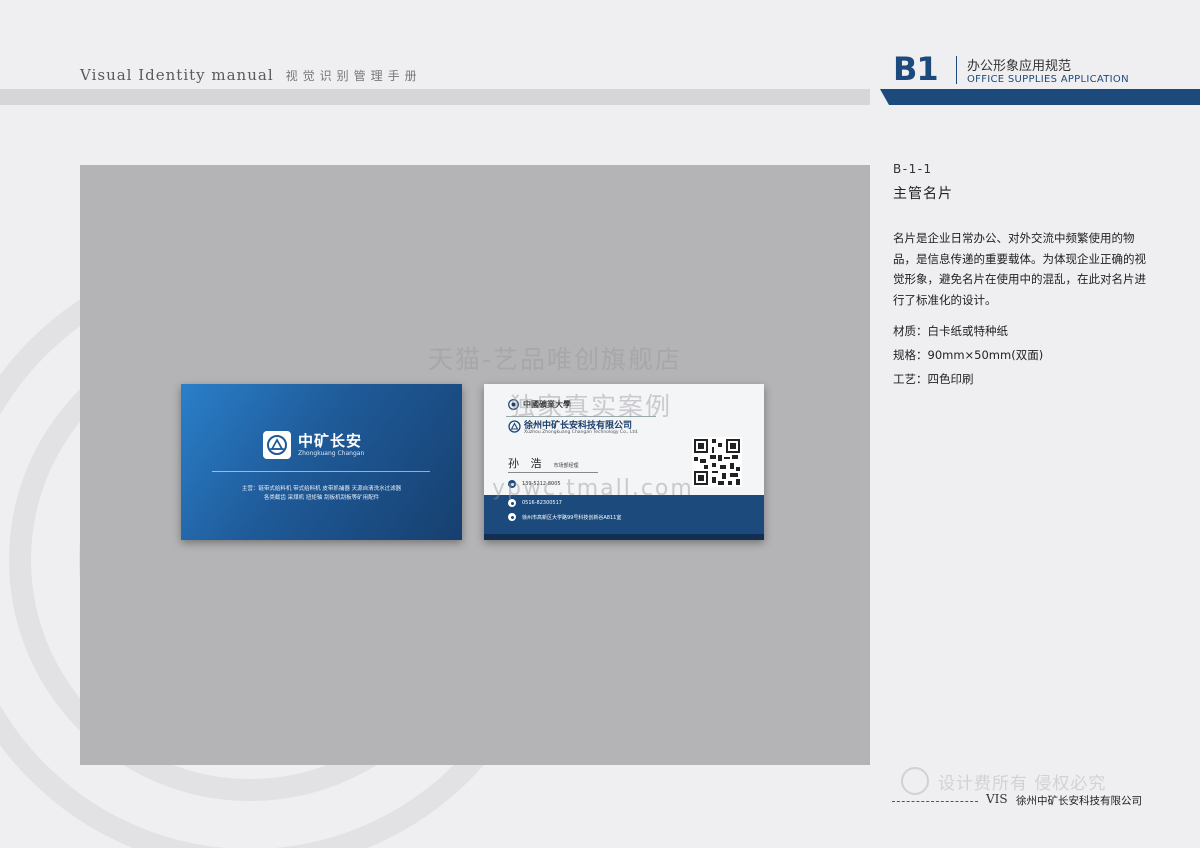  What do you see at coordinates (950, 331) in the screenshot?
I see `spec-material: 材质：白卡纸或特种纸` at bounding box center [950, 331].